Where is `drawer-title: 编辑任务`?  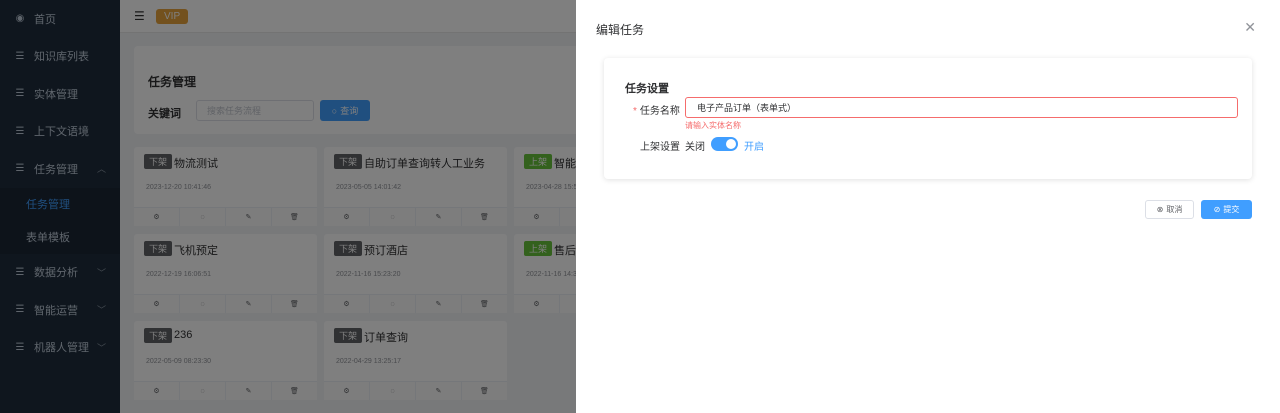 drawer-title: 编辑任务 is located at coordinates (620, 30).